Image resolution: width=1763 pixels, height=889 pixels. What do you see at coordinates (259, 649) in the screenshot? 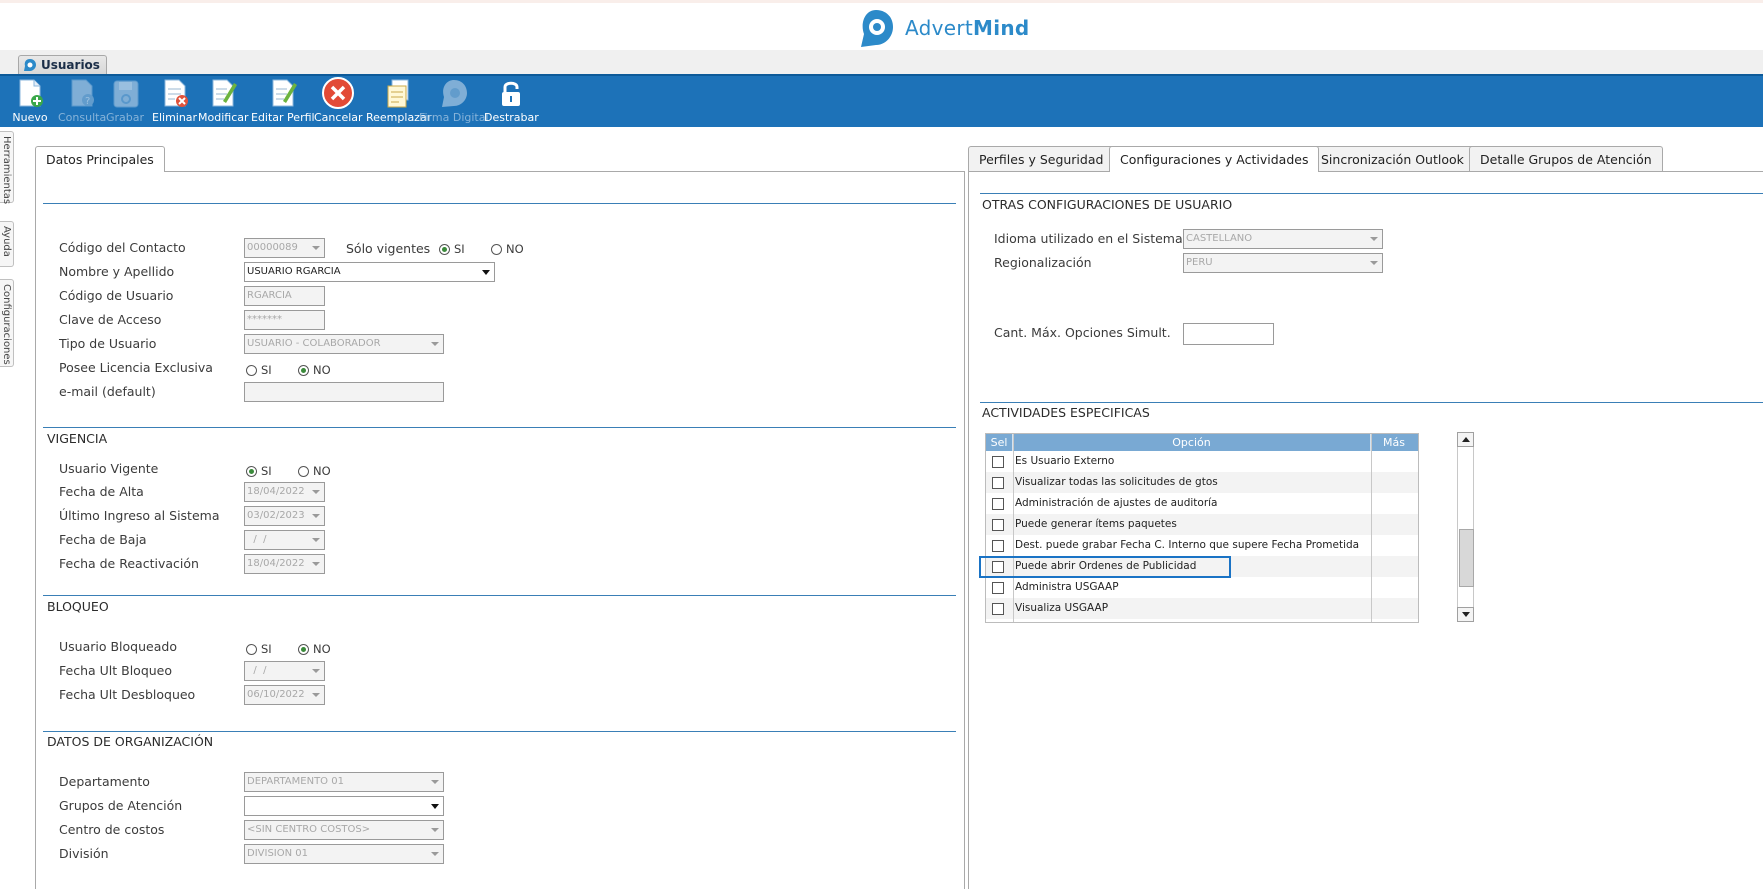
I see `usuario-bloqueado-si-radio: SI` at bounding box center [259, 649].